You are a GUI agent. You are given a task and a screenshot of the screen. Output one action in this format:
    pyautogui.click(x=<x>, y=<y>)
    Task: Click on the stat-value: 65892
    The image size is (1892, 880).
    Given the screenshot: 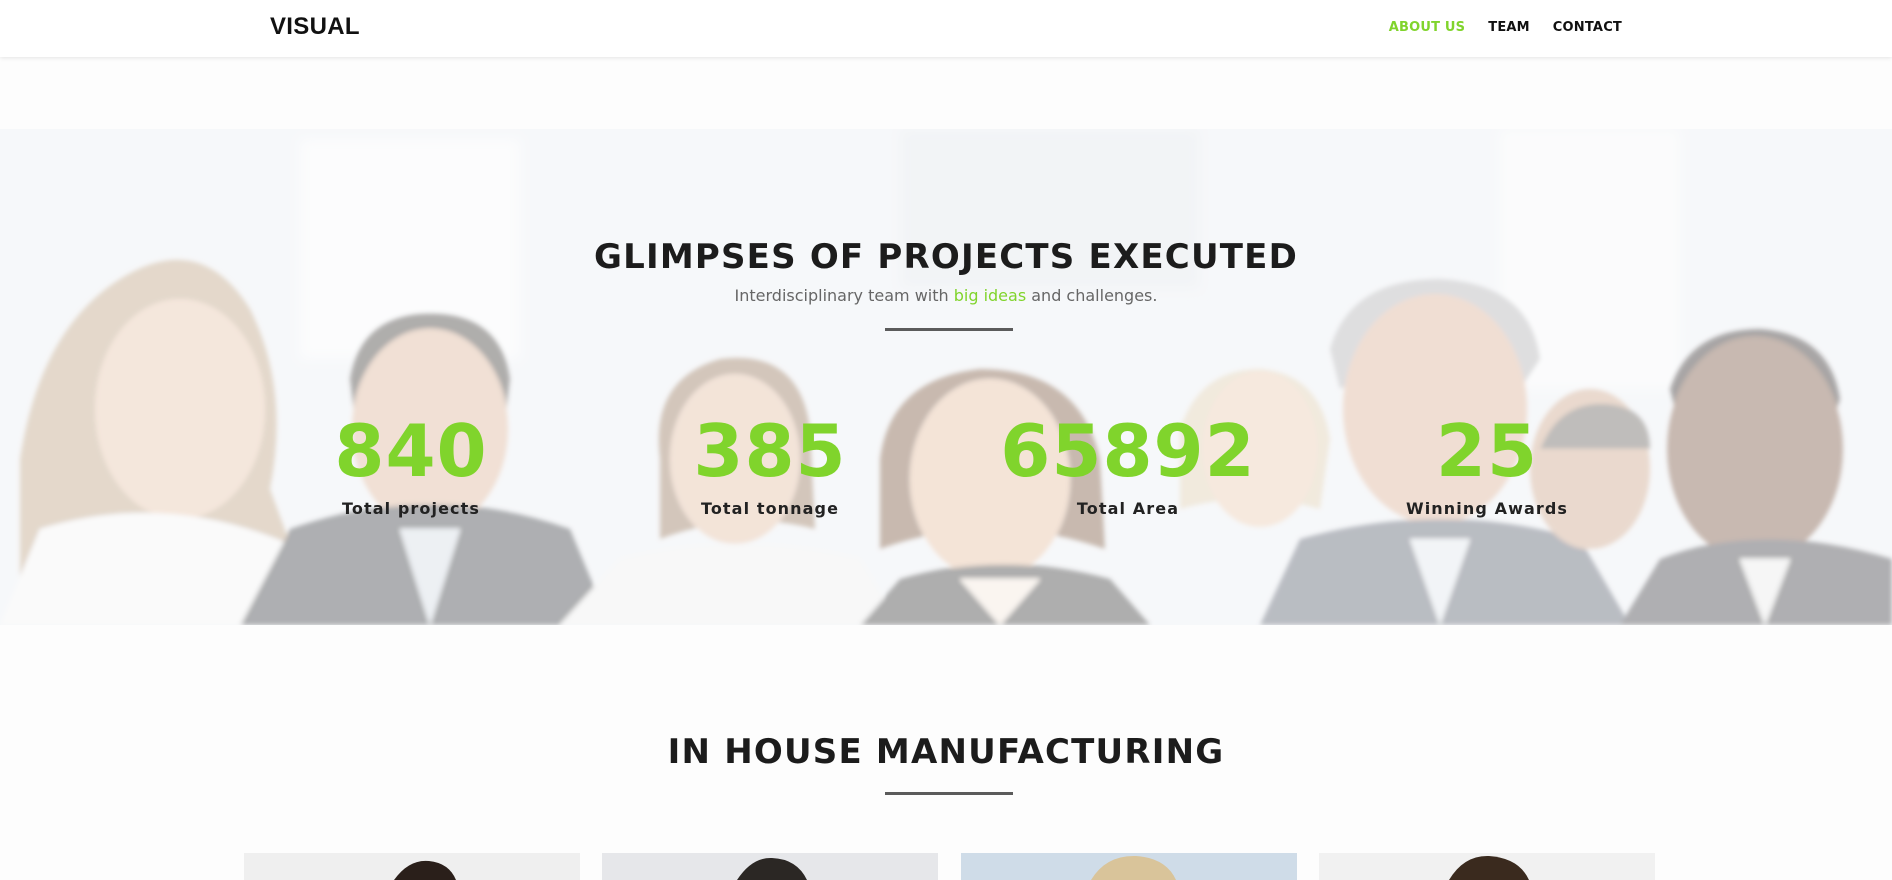 What is the action you would take?
    pyautogui.click(x=1128, y=451)
    